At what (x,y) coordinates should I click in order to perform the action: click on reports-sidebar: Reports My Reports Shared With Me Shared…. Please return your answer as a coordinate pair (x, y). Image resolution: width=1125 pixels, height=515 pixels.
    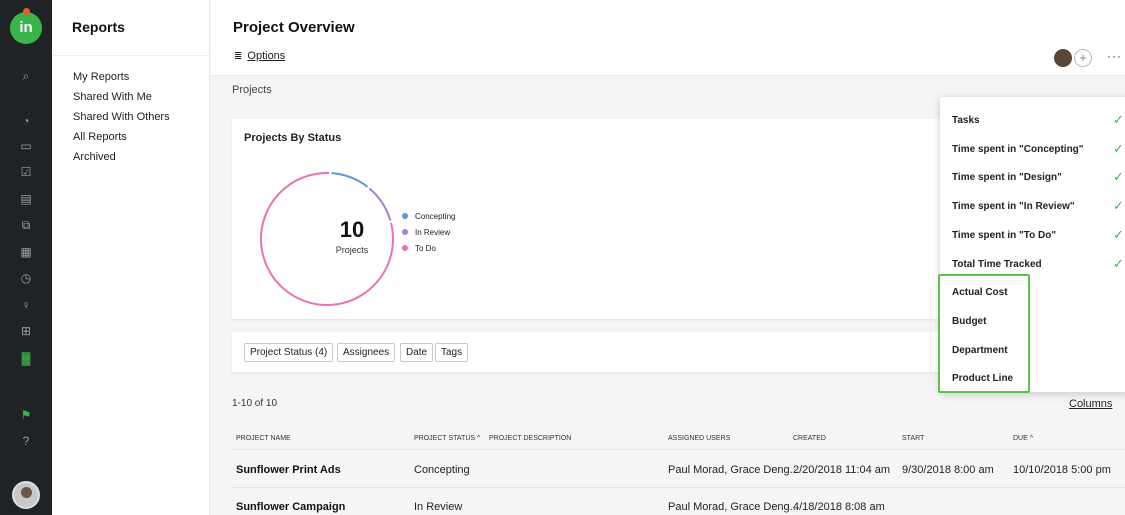
    Looking at the image, I should click on (131, 257).